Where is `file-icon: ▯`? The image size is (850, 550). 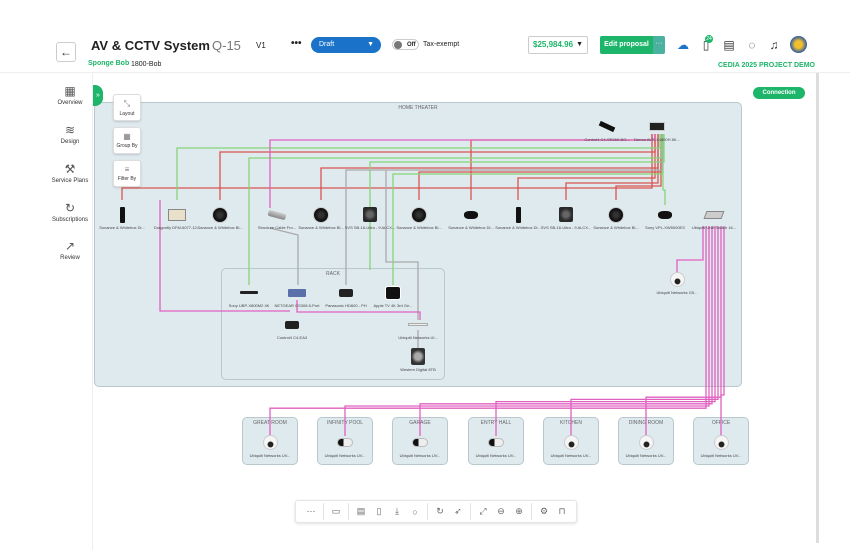
file-icon: ▯ is located at coordinates (379, 511).